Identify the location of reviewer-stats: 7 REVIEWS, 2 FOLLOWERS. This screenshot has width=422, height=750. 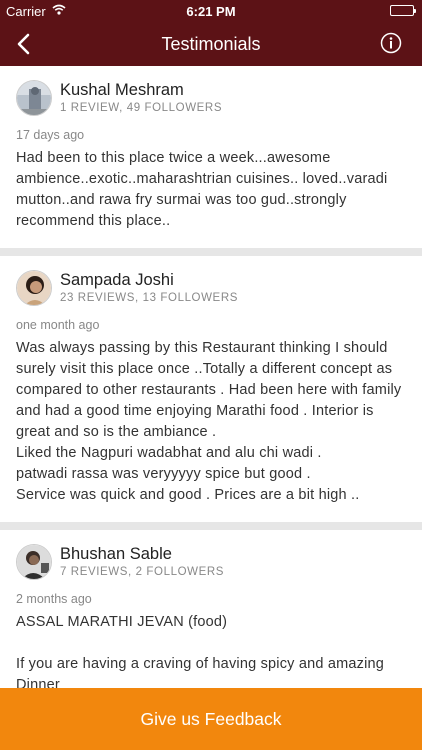
(142, 572).